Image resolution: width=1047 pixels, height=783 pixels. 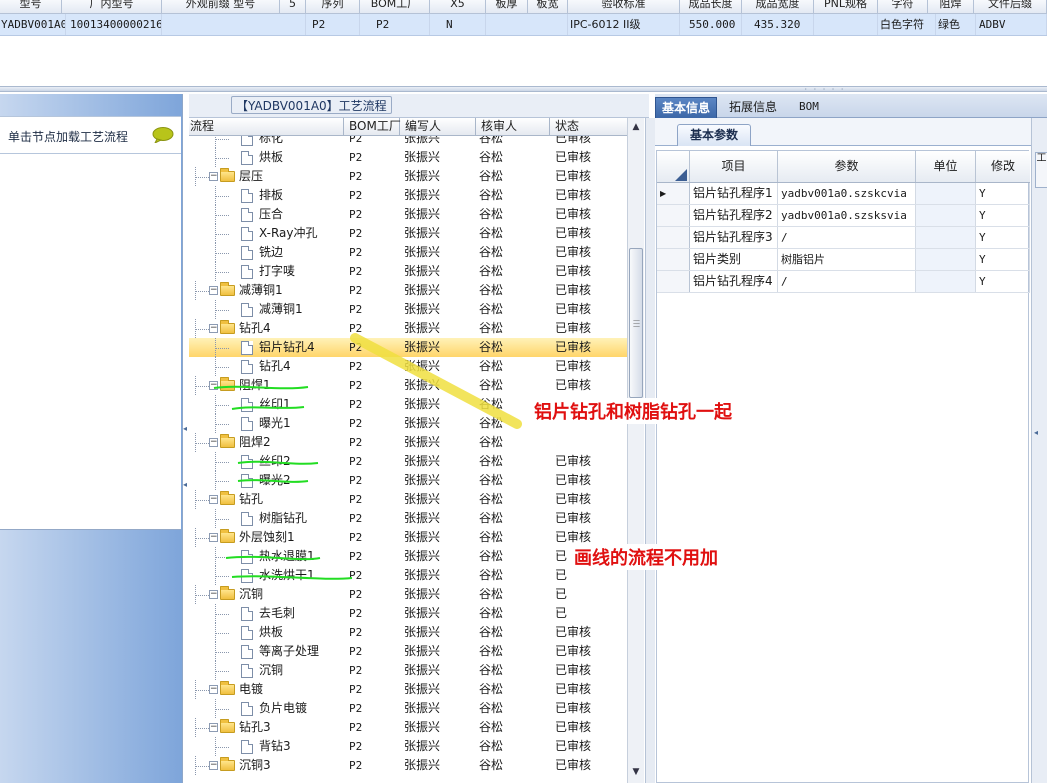 What do you see at coordinates (185, 429) in the screenshot?
I see `collapse-left-arrow-icon: ◂` at bounding box center [185, 429].